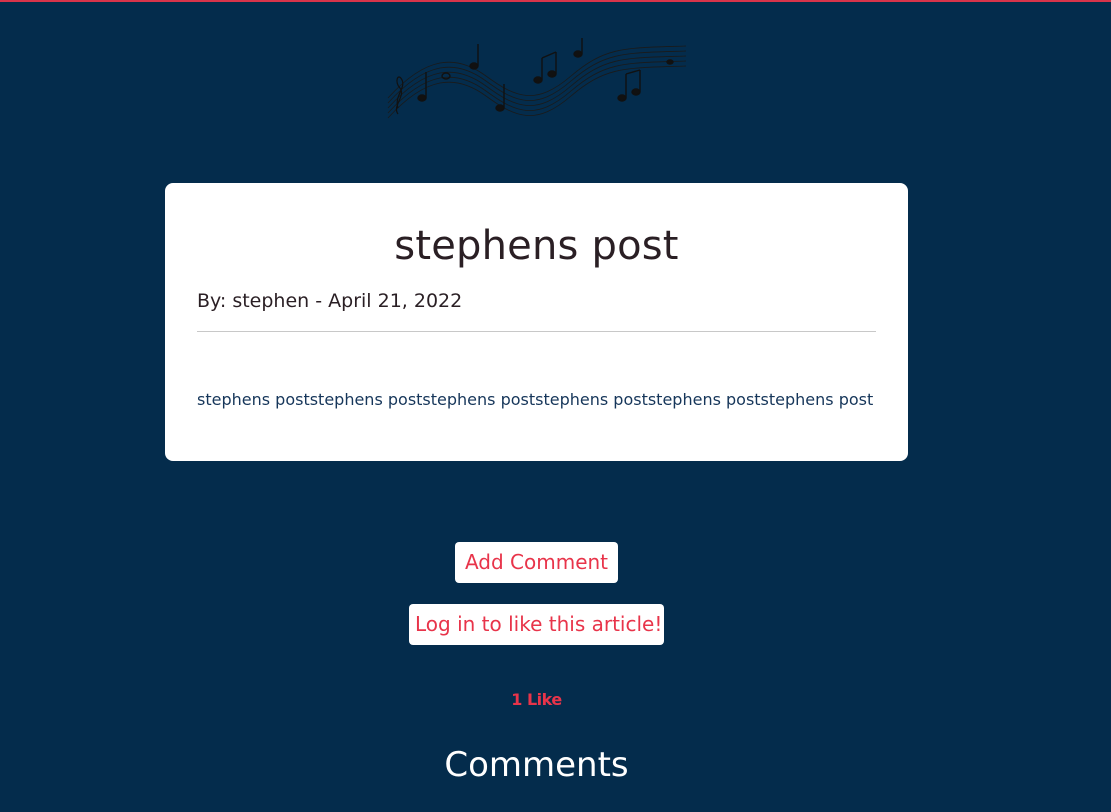 Image resolution: width=1111 pixels, height=812 pixels. Describe the element at coordinates (536, 246) in the screenshot. I see `post-title: stephens post` at that location.